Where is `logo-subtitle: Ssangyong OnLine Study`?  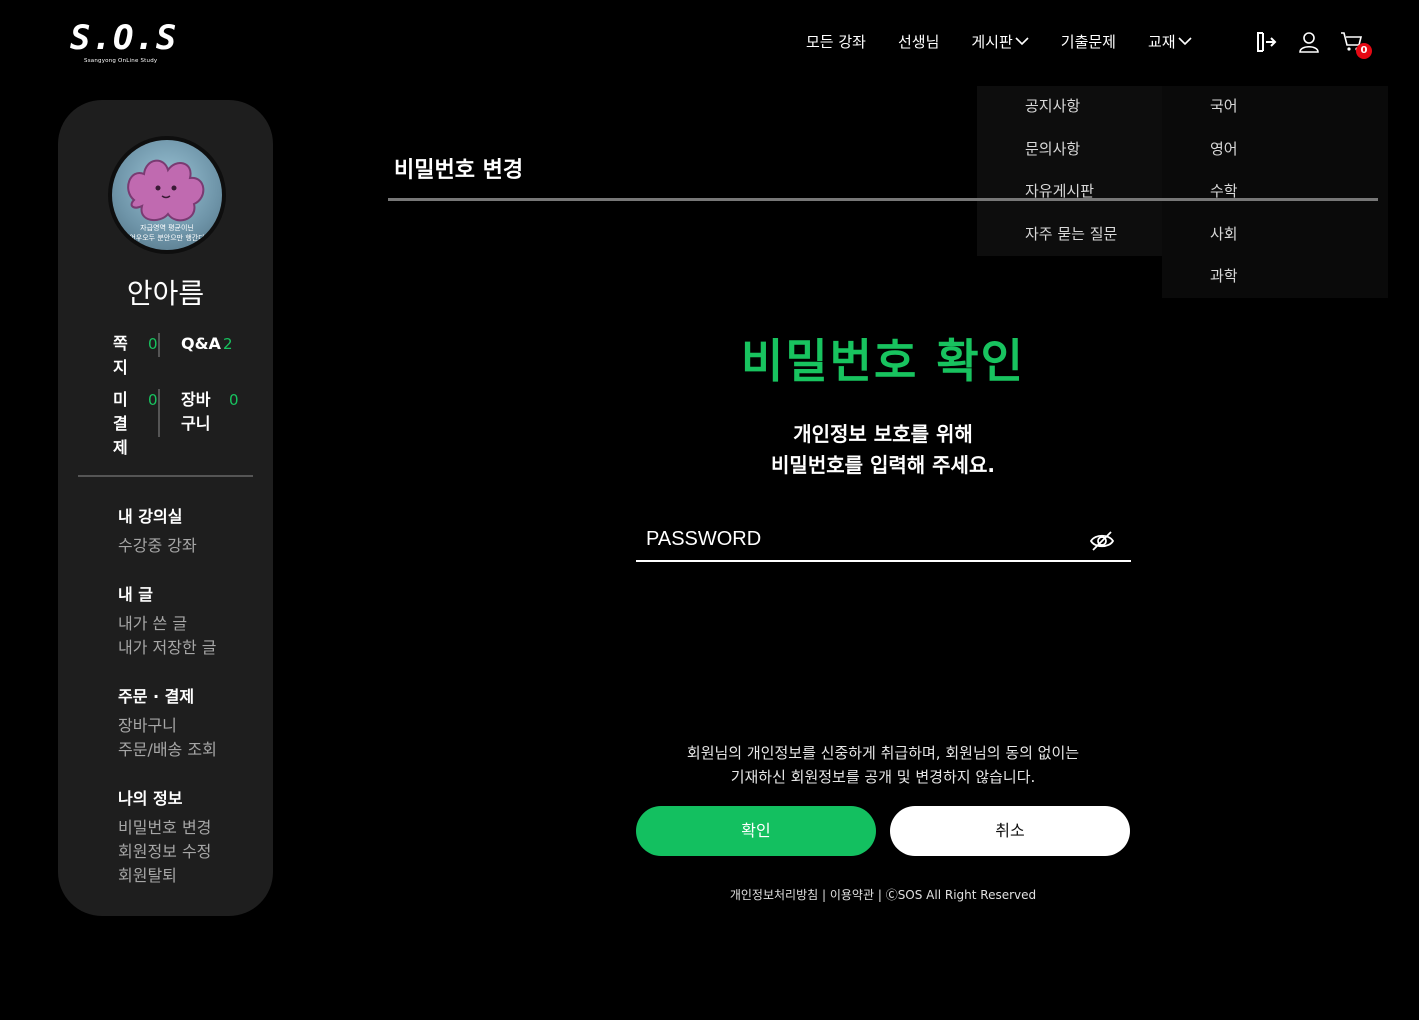 logo-subtitle: Ssangyong OnLine Study is located at coordinates (121, 61).